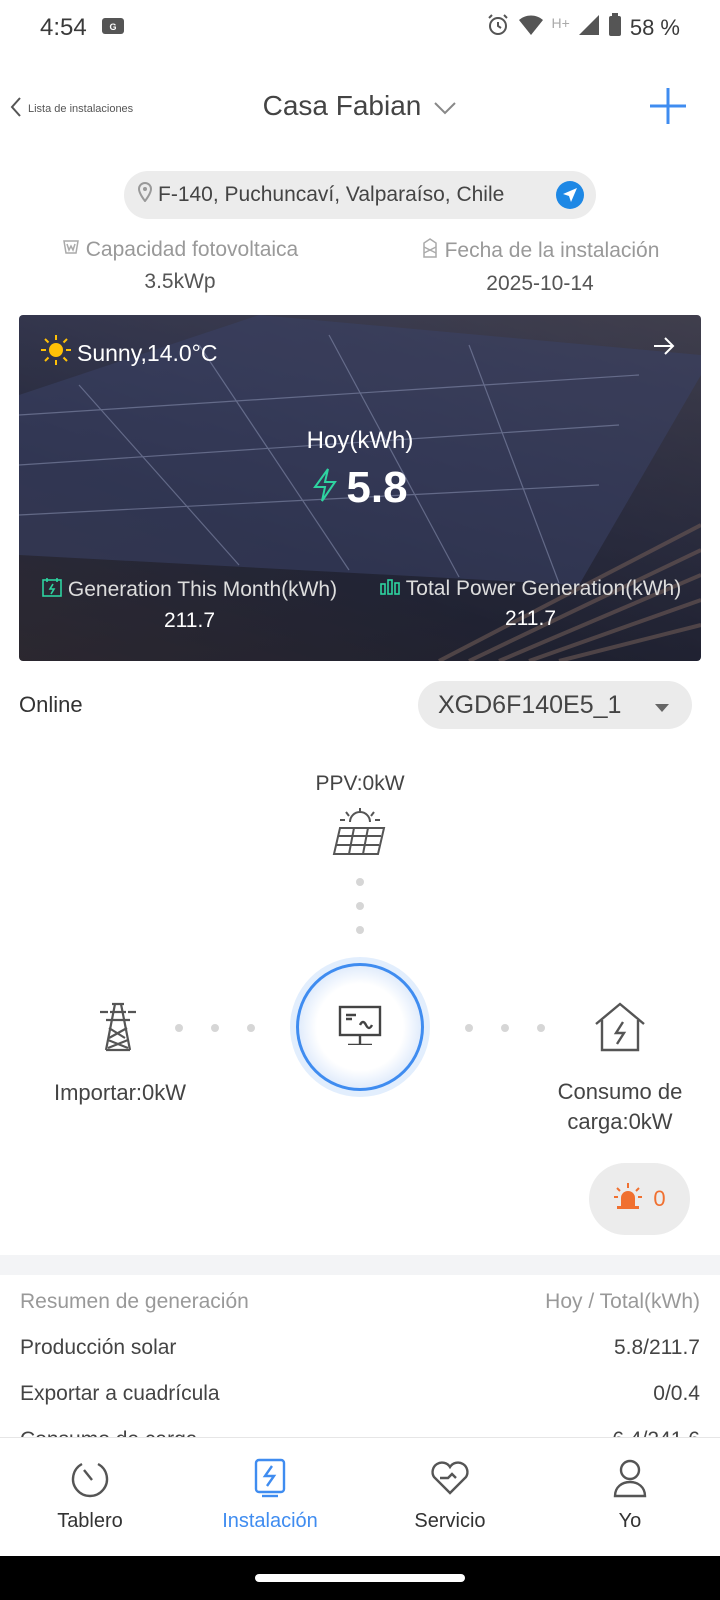  Describe the element at coordinates (360, 1359) in the screenshot. I see `summary-row: Producción solar 5.8/211.7` at that location.